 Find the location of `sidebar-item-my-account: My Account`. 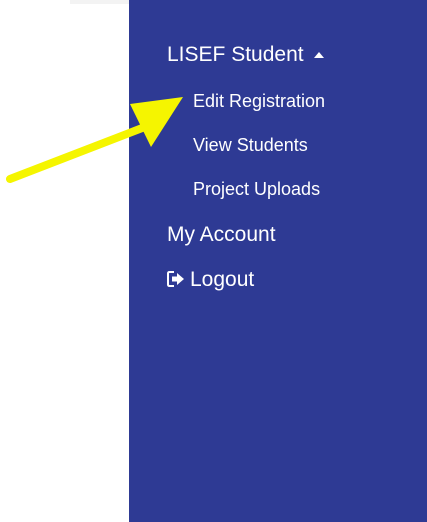

sidebar-item-my-account: My Account is located at coordinates (221, 235).